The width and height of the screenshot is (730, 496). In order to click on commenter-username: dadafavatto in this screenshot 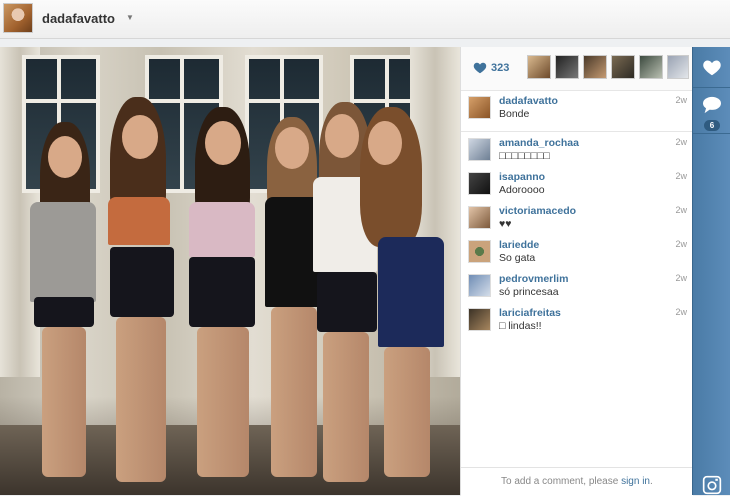, I will do `click(528, 101)`.